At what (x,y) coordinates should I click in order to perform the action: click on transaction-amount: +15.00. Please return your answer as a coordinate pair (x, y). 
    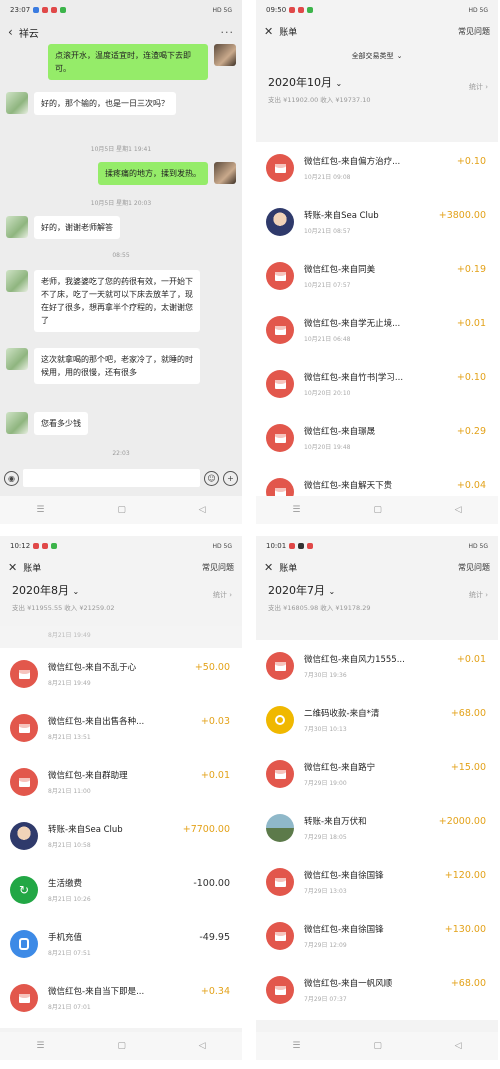
    Looking at the image, I should click on (468, 767).